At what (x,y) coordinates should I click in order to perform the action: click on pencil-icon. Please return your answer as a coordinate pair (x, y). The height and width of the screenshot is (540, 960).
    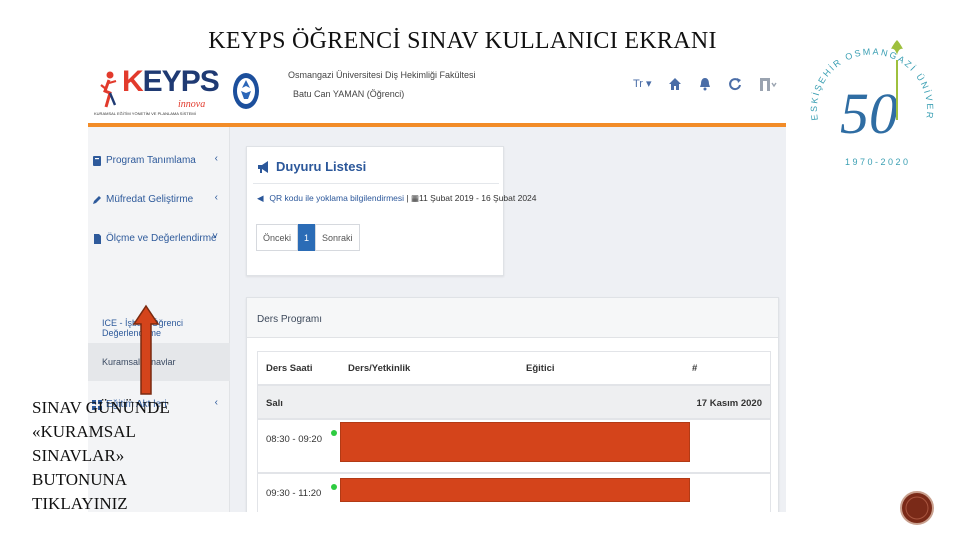
    Looking at the image, I should click on (97, 199).